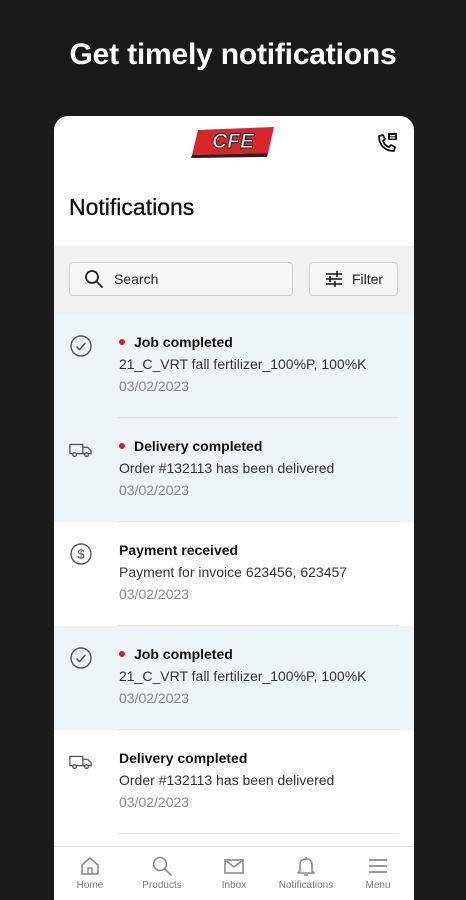 This screenshot has height=900, width=466. What do you see at coordinates (387, 143) in the screenshot?
I see `call-support-icon` at bounding box center [387, 143].